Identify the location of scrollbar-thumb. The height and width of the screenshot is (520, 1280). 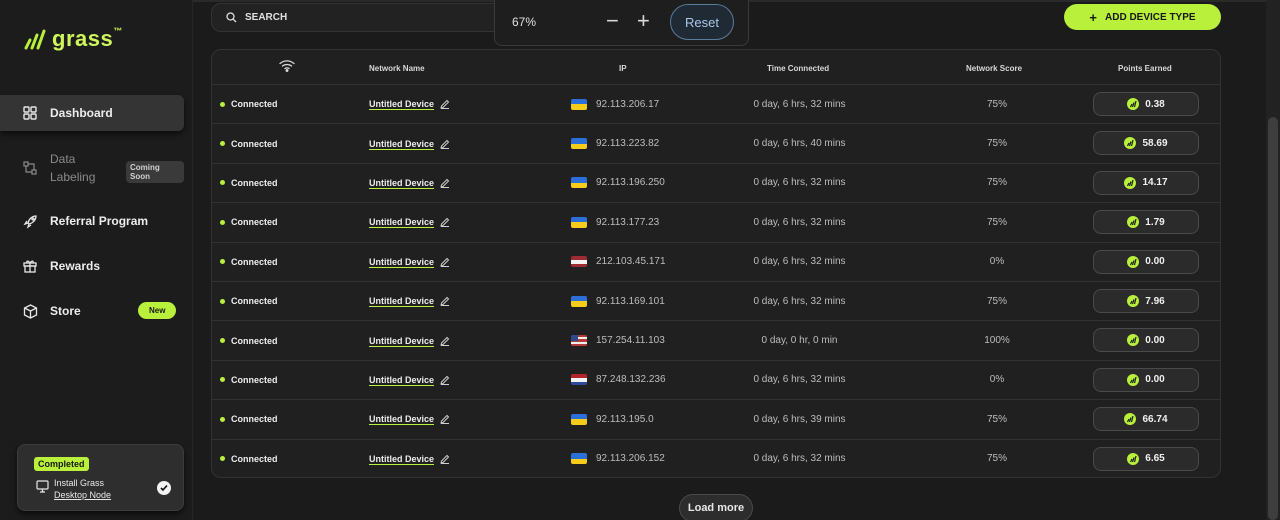
(1273, 318).